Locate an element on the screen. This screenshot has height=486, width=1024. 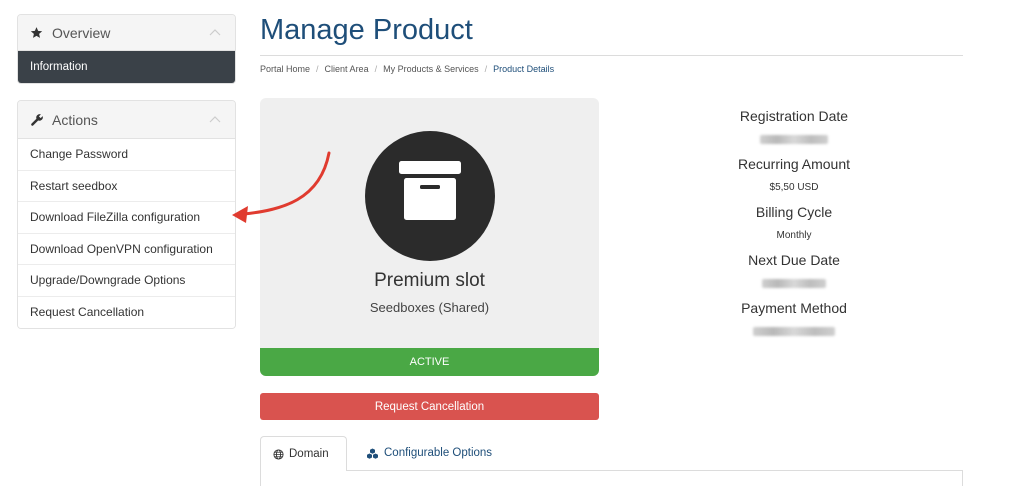
billing-cycle-label: Billing Cycle is located at coordinates (794, 212).